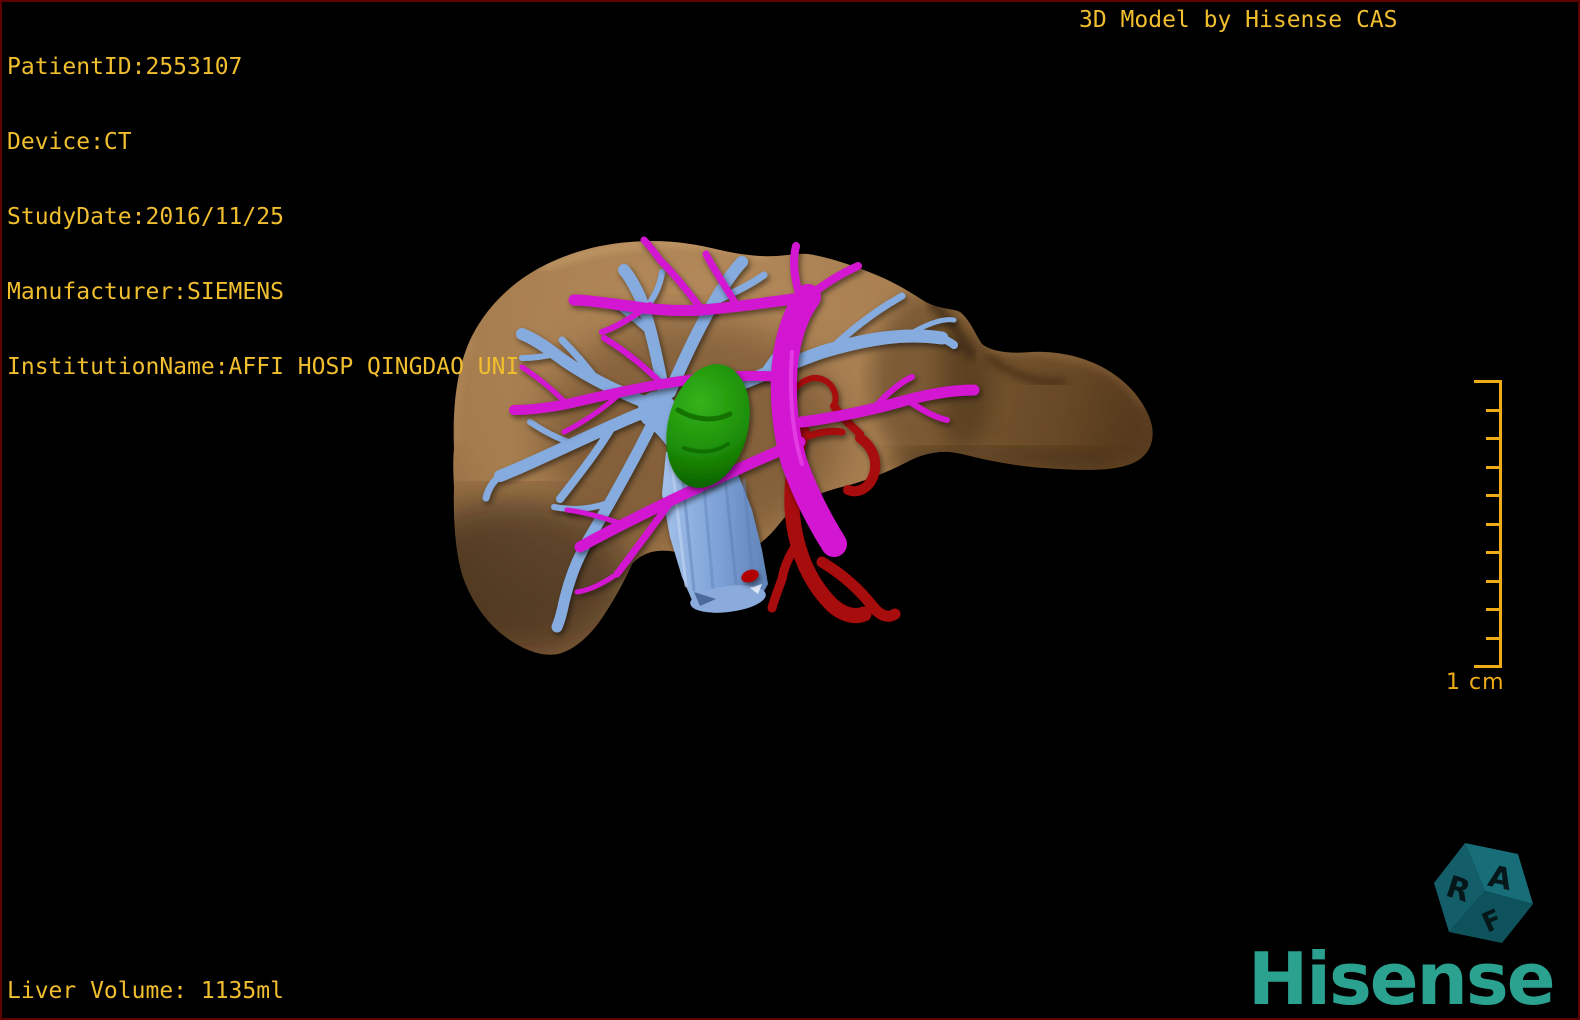 This screenshot has height=1020, width=1580. What do you see at coordinates (263, 367) in the screenshot?
I see `institution-line: InstitutionName:AFFI HOSP QINGDAO UNI` at bounding box center [263, 367].